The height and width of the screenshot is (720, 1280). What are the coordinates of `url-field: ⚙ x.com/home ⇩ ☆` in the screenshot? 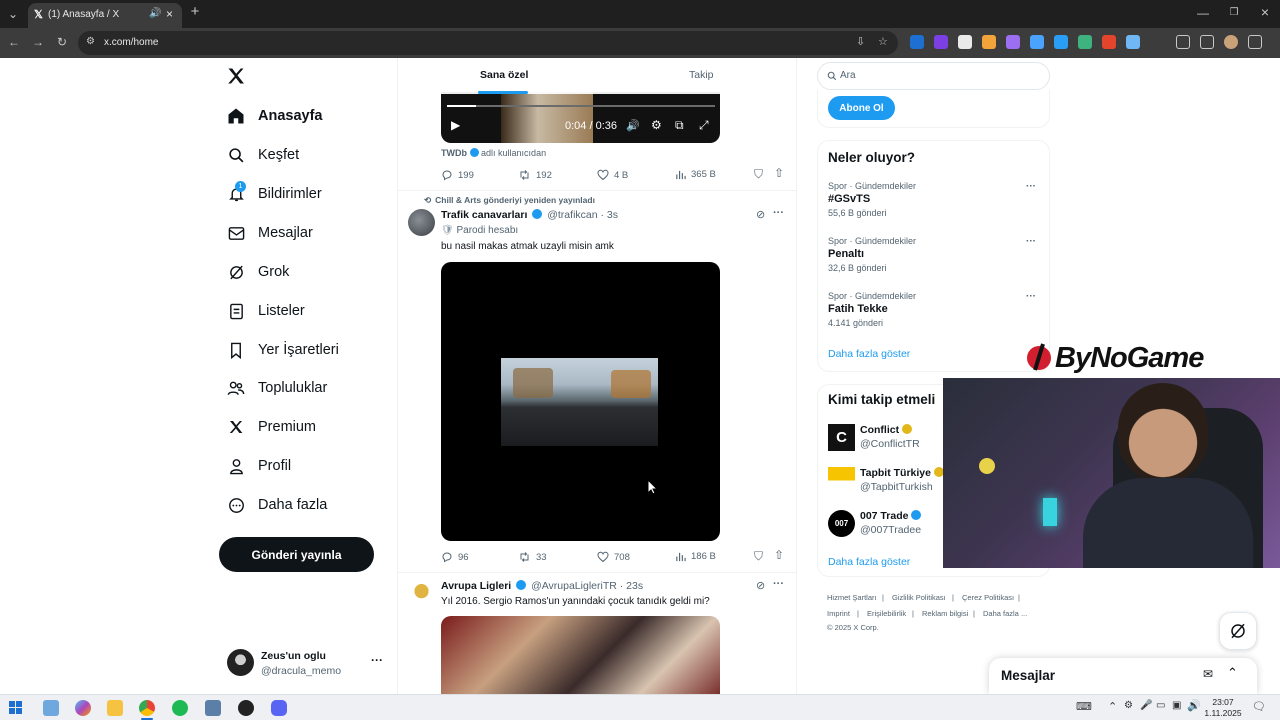 It's located at (488, 43).